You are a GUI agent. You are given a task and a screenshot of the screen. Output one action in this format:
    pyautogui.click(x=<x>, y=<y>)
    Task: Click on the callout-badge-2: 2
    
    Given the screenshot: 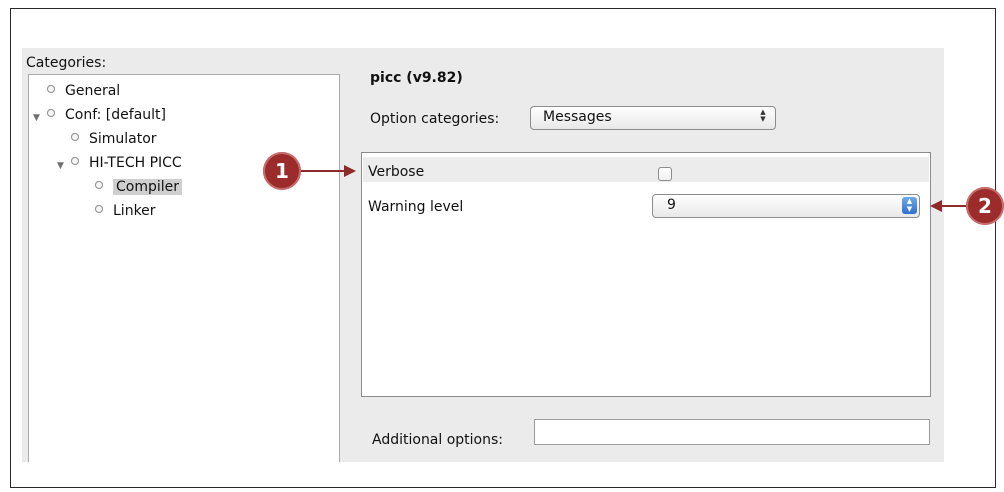 What is the action you would take?
    pyautogui.click(x=985, y=206)
    